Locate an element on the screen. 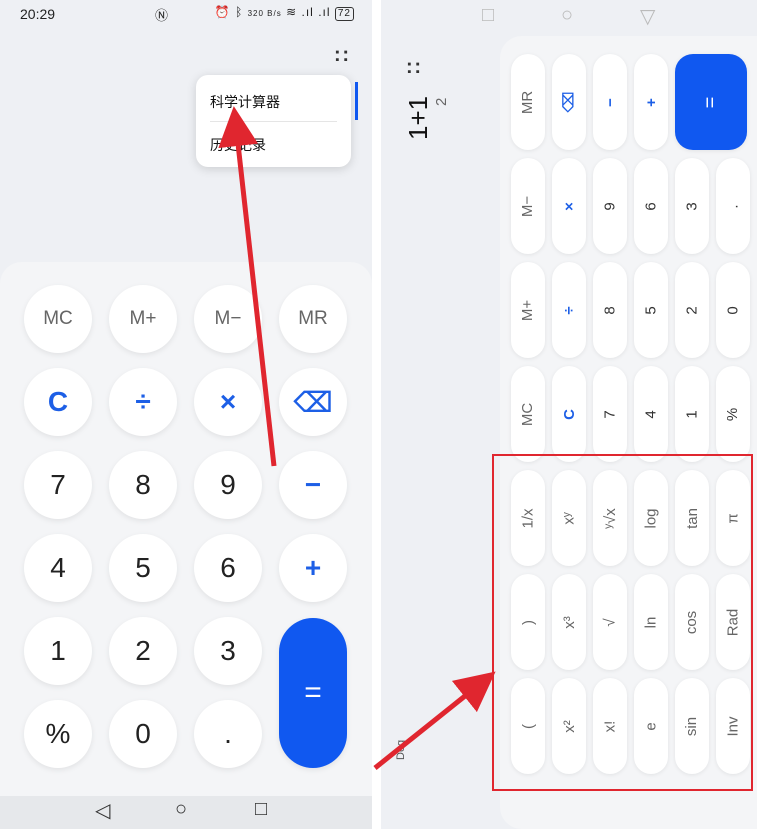 This screenshot has height=829, width=757. arrow-to-scientific-menu is located at coordinates (247, 286).